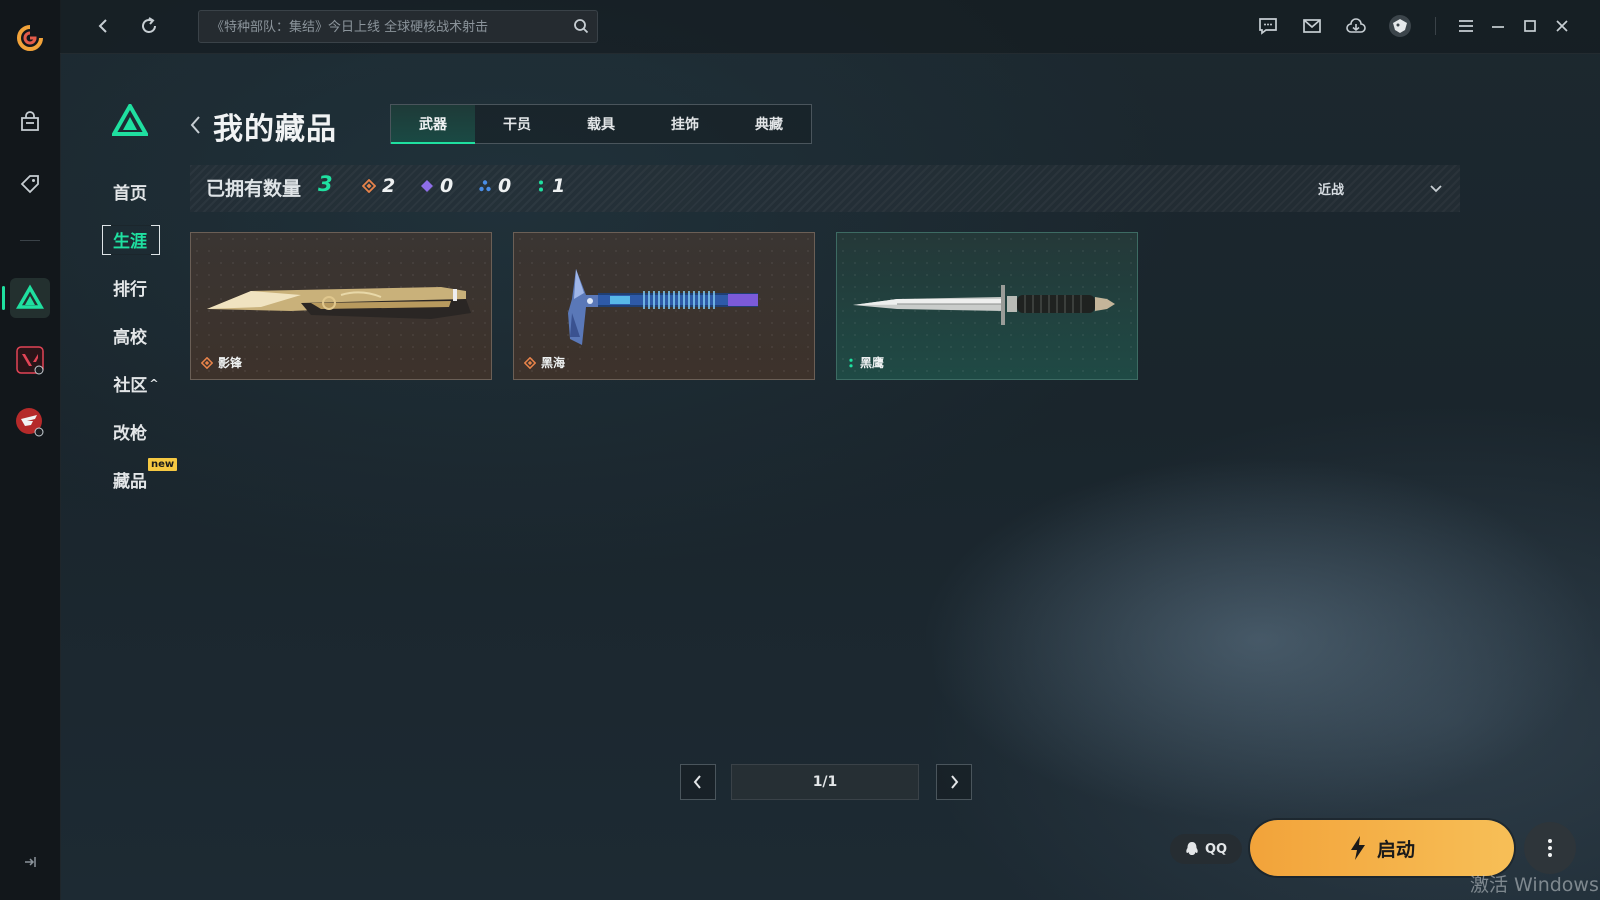 This screenshot has height=900, width=1600. I want to click on minimize-icon, so click(1498, 26).